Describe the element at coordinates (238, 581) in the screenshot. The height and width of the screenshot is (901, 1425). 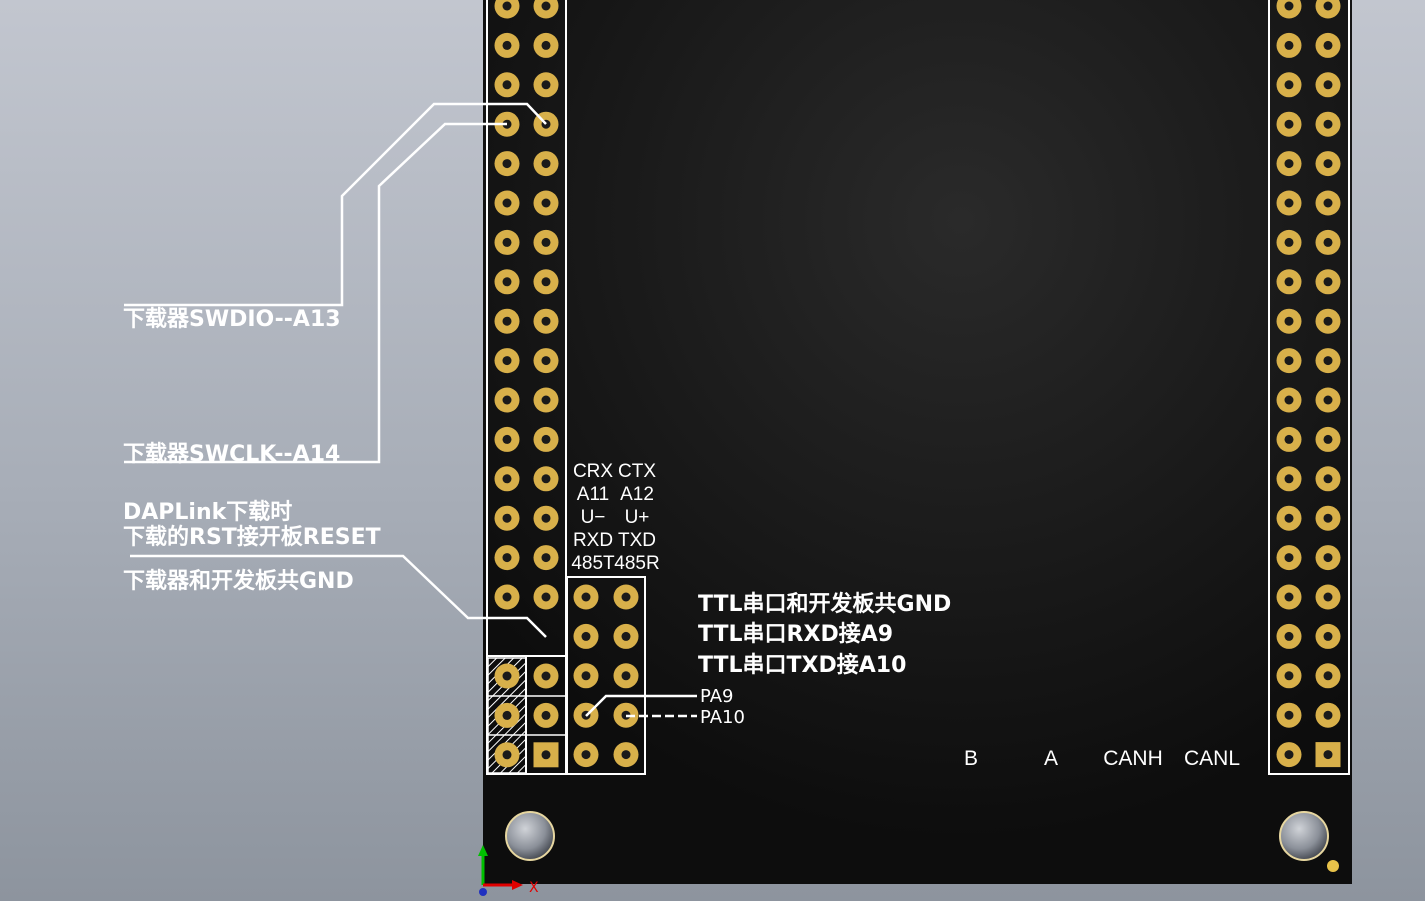
I see `gnd-annotation: 下载器和开发板共GND` at that location.